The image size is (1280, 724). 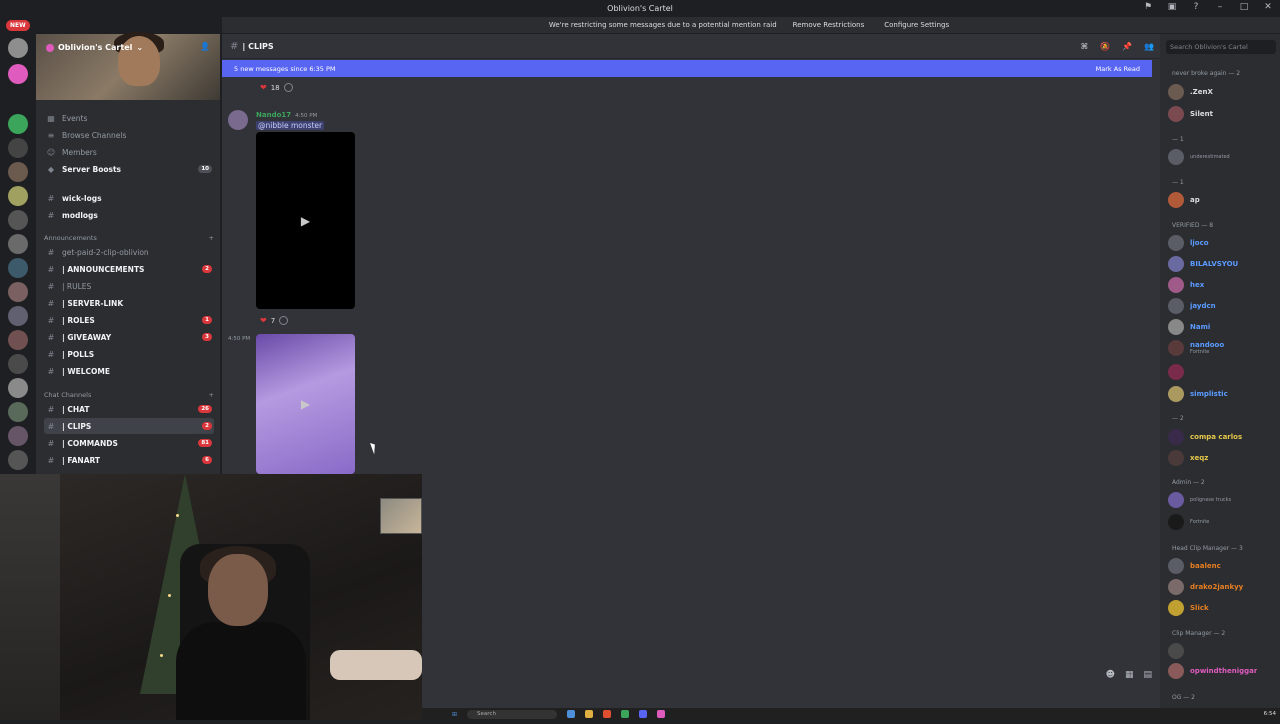 What do you see at coordinates (205, 46) in the screenshot?
I see `invite-icon: 👤` at bounding box center [205, 46].